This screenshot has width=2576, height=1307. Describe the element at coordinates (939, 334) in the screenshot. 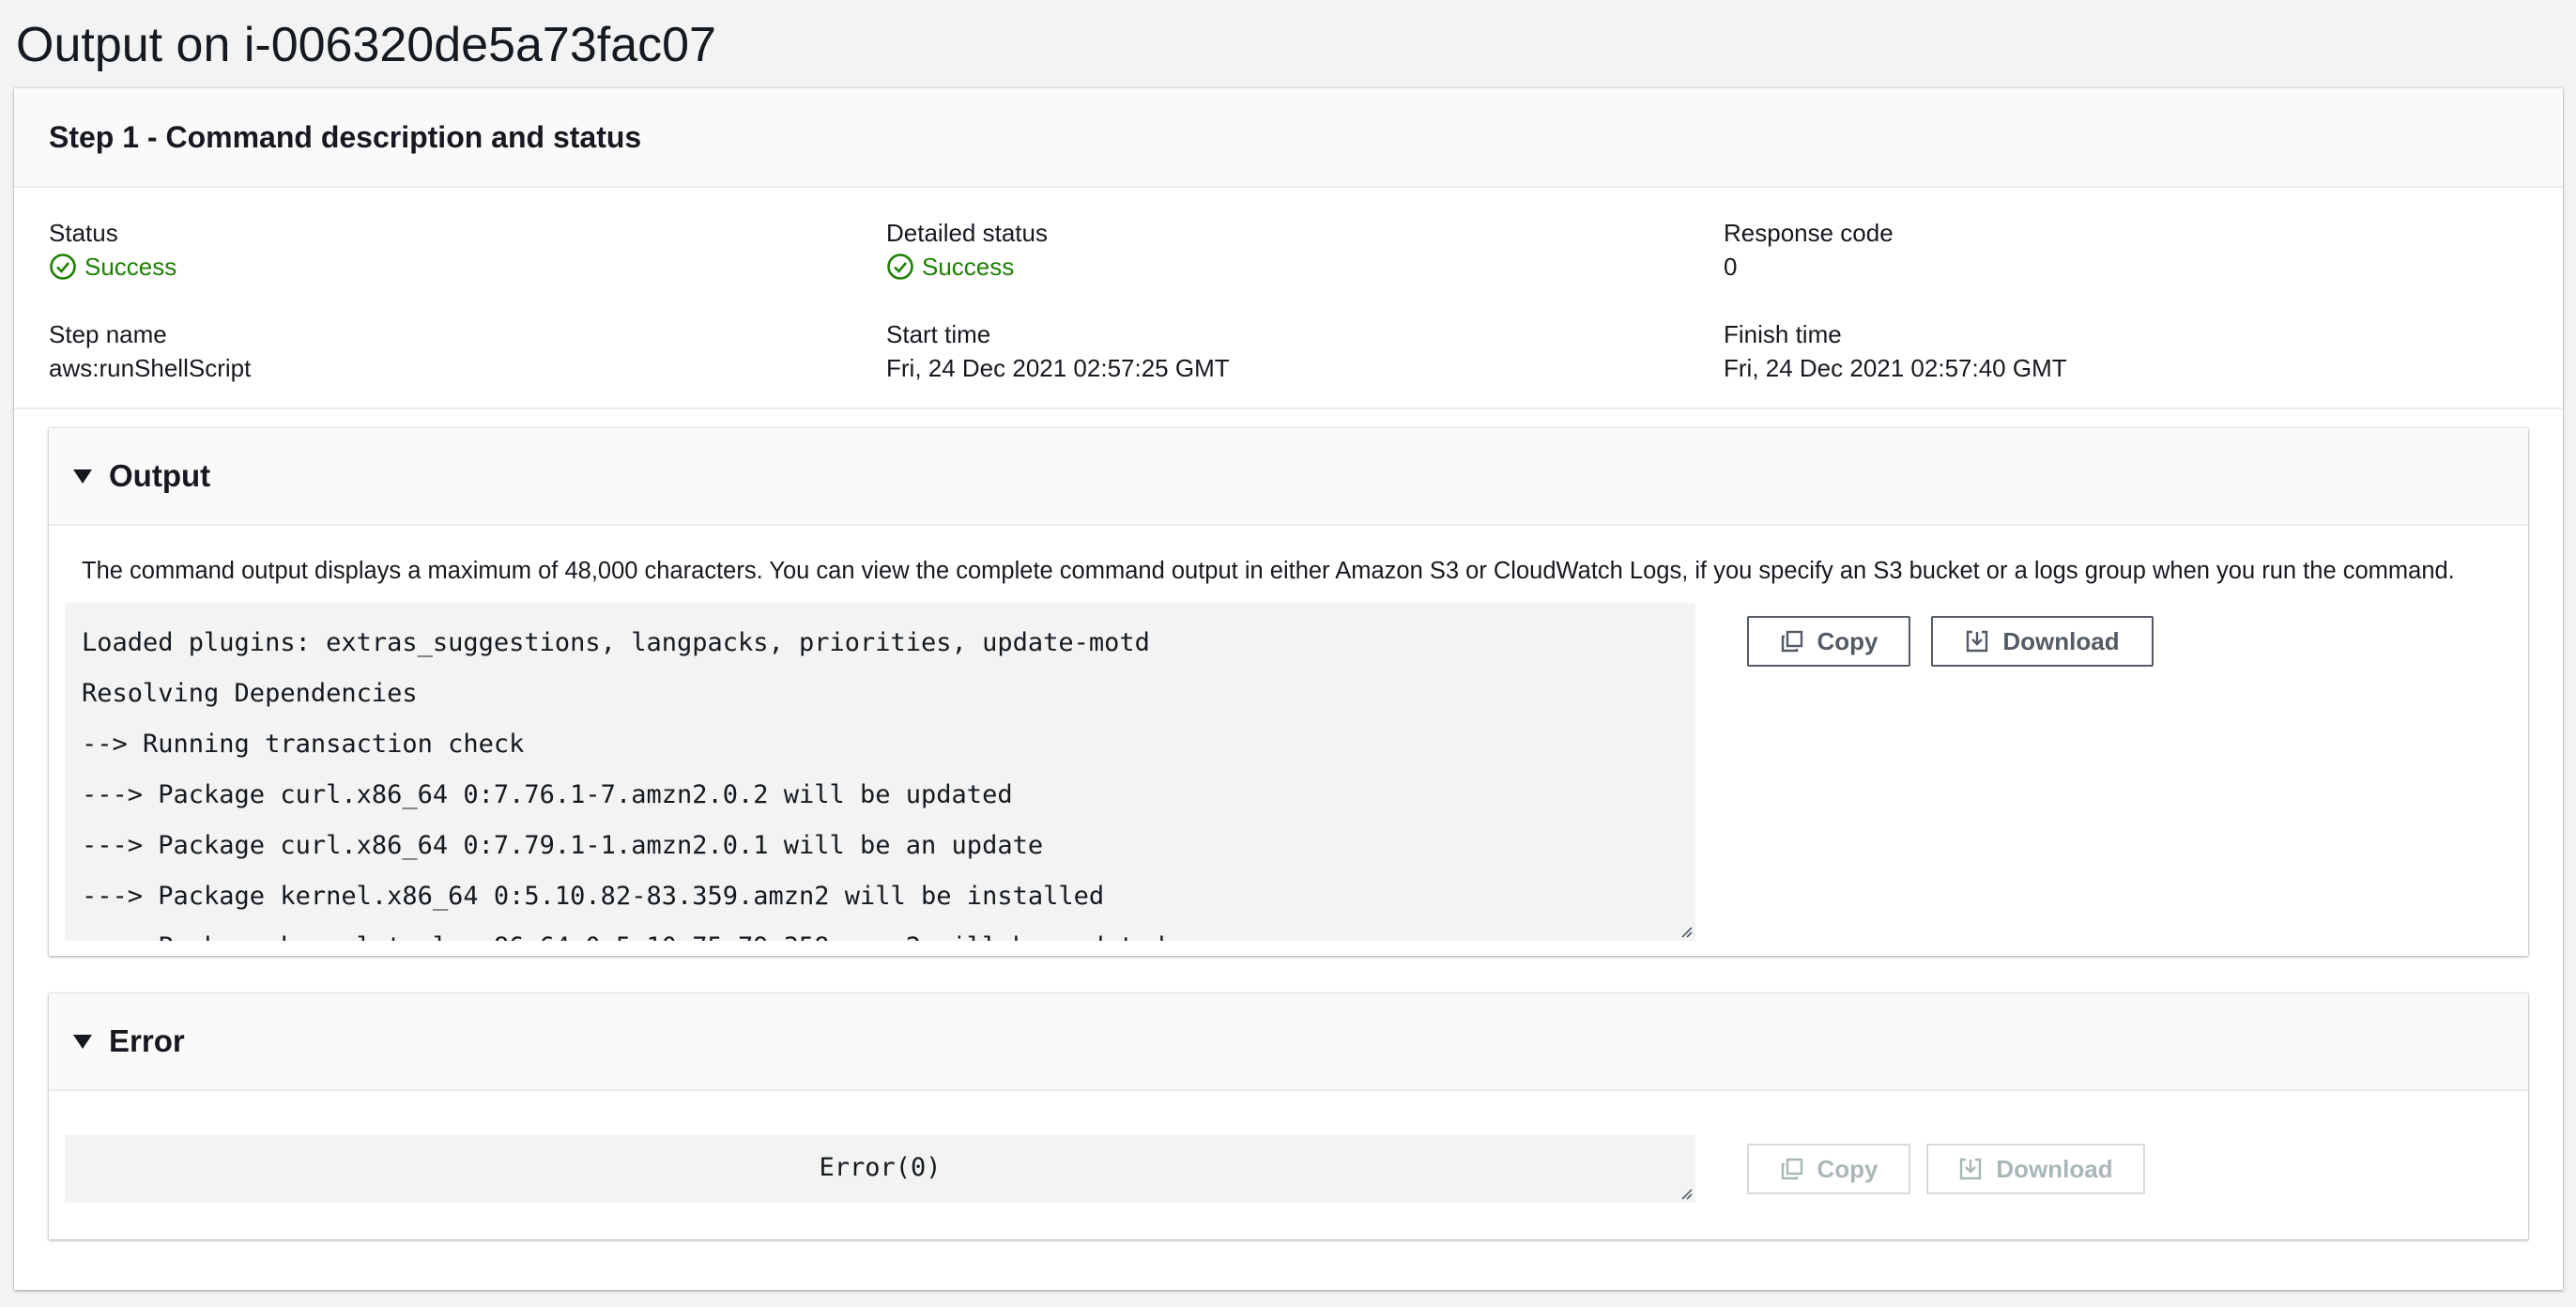

I see `start-time-label: Start time` at that location.